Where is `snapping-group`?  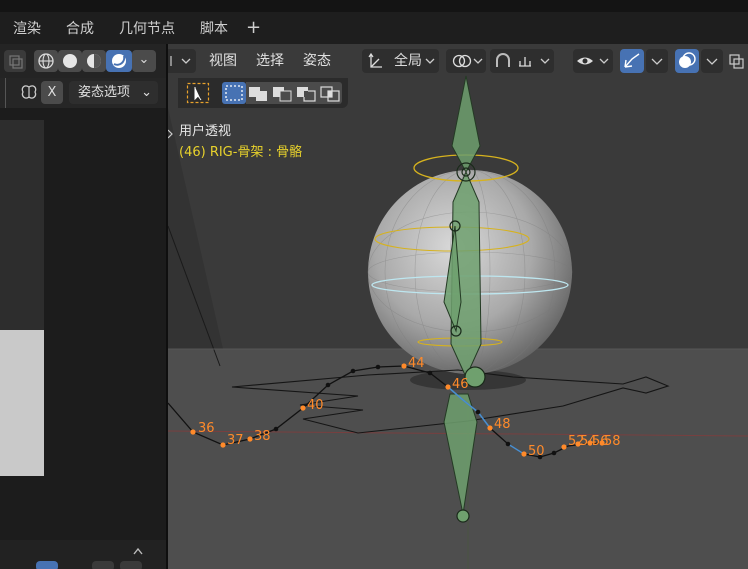
snapping-group is located at coordinates (522, 61).